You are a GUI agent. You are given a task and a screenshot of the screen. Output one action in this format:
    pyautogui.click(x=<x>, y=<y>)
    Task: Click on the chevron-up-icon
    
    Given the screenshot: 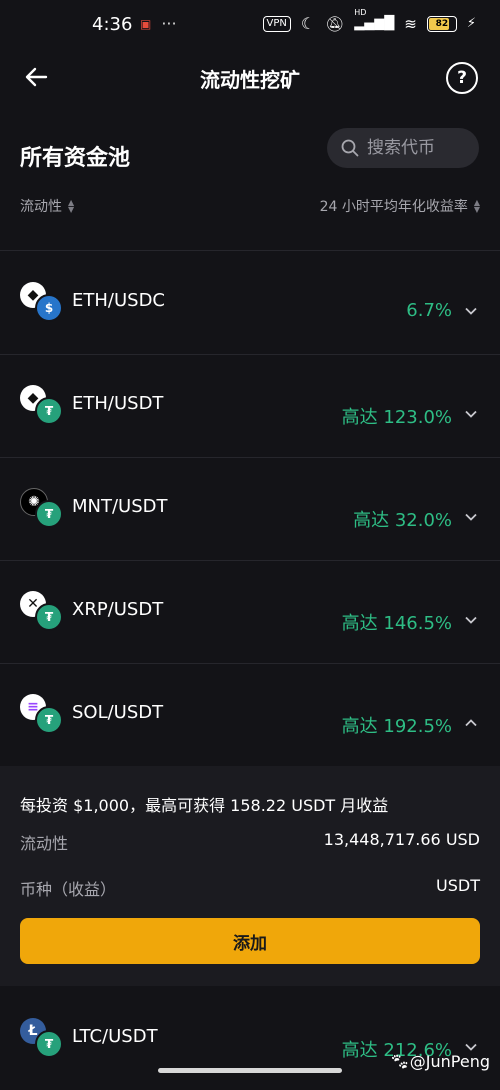 What is the action you would take?
    pyautogui.click(x=471, y=723)
    